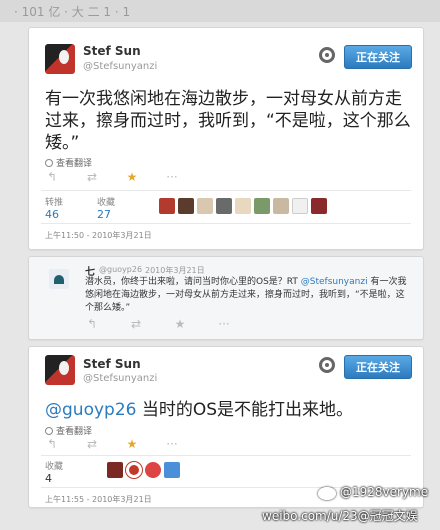 The image size is (440, 530). Describe the element at coordinates (175, 270) in the screenshot. I see `reply-date: 2010年3月21日` at that location.